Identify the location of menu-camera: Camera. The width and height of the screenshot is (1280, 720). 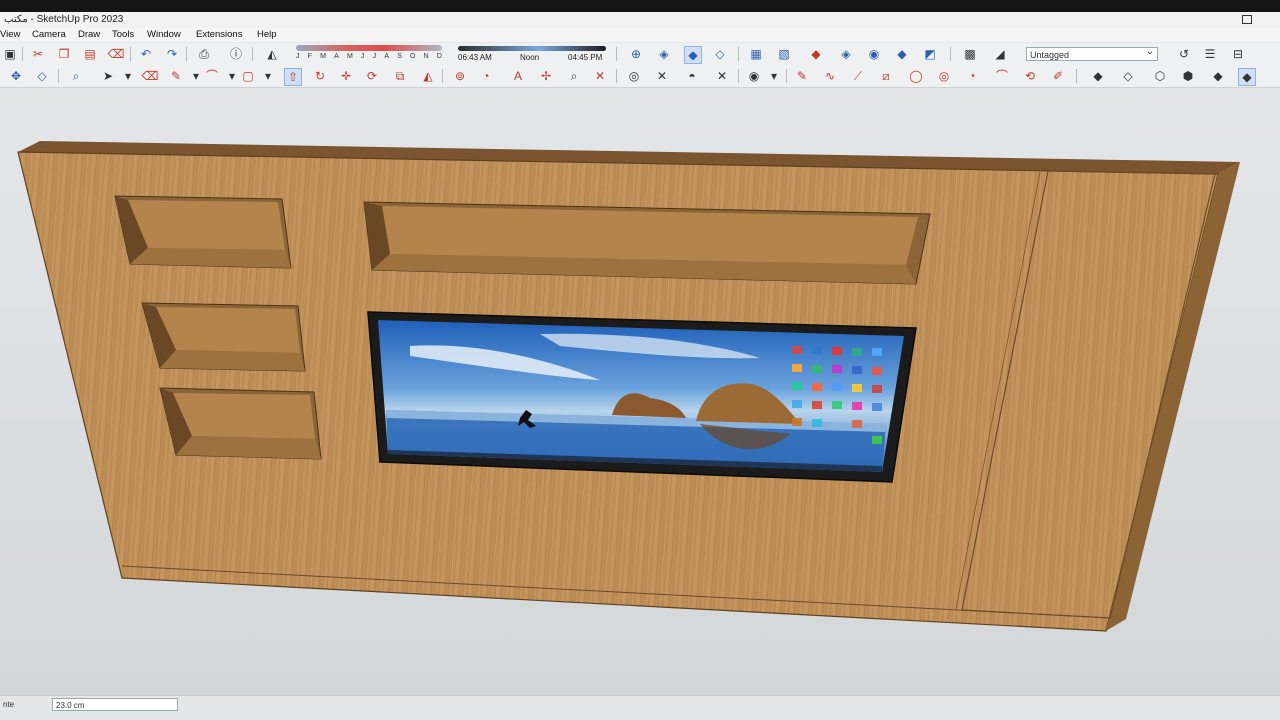
(49, 35).